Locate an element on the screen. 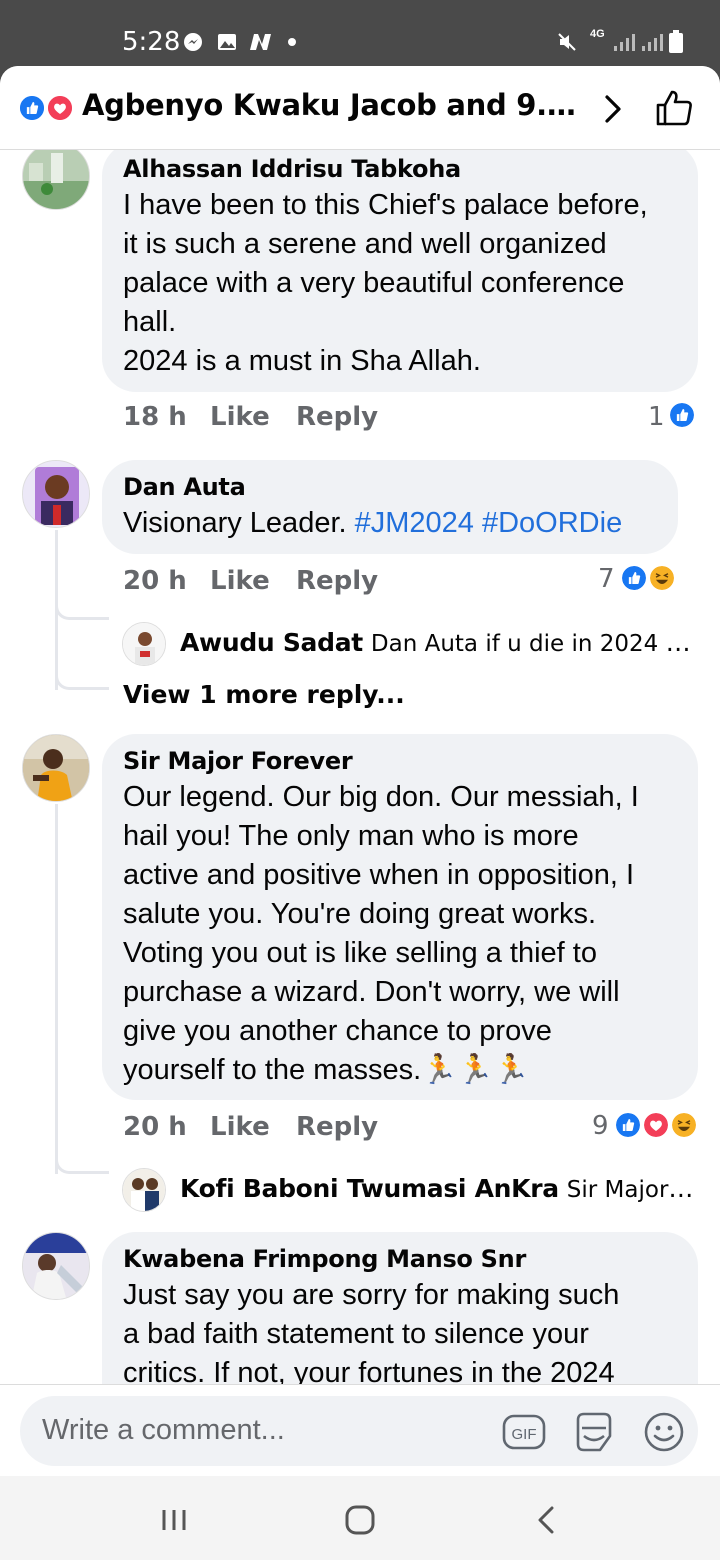  signal-2-icon is located at coordinates (652, 42).